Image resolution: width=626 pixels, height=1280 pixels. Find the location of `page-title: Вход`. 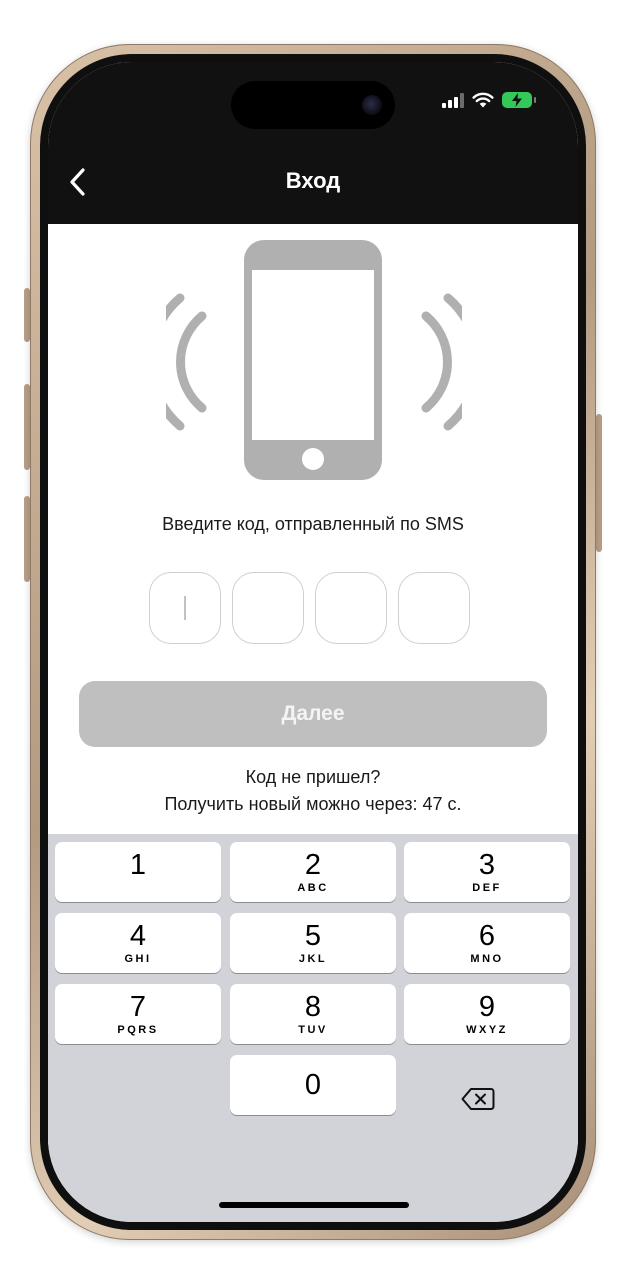

page-title: Вход is located at coordinates (313, 180).